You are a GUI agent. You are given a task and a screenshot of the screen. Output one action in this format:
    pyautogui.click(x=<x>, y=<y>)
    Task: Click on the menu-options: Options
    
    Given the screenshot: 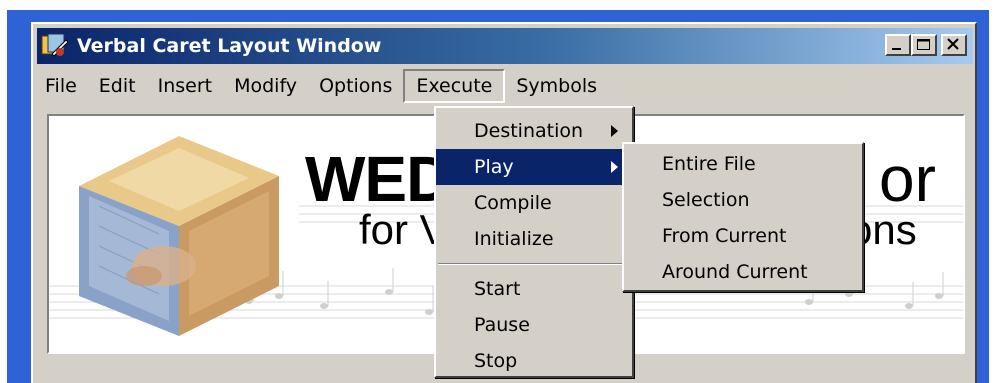 What is the action you would take?
    pyautogui.click(x=355, y=86)
    